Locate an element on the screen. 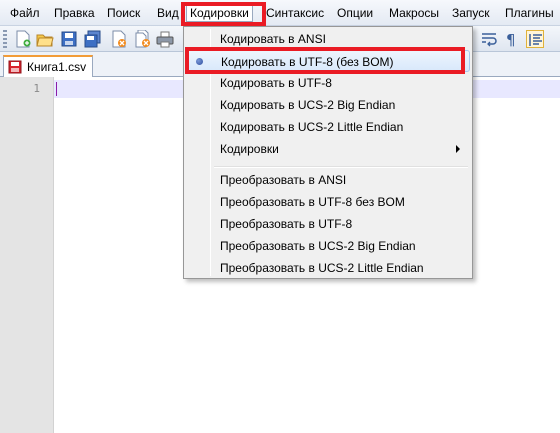  menu-run: Запуск is located at coordinates (471, 13).